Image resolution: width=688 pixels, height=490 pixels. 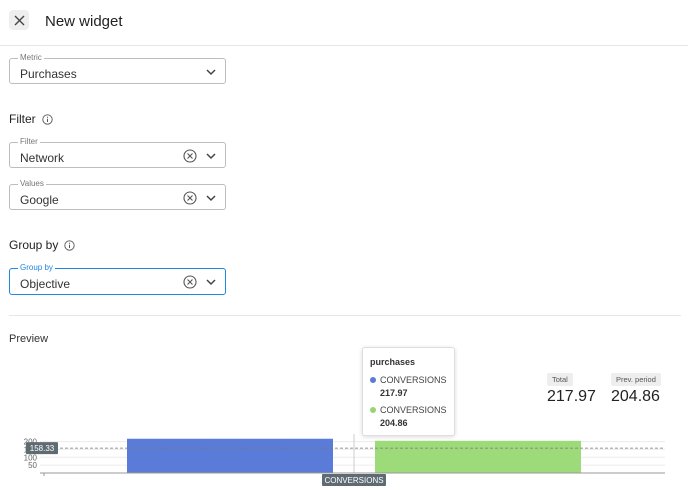 What do you see at coordinates (48, 74) in the screenshot?
I see `metric-value: Purchases` at bounding box center [48, 74].